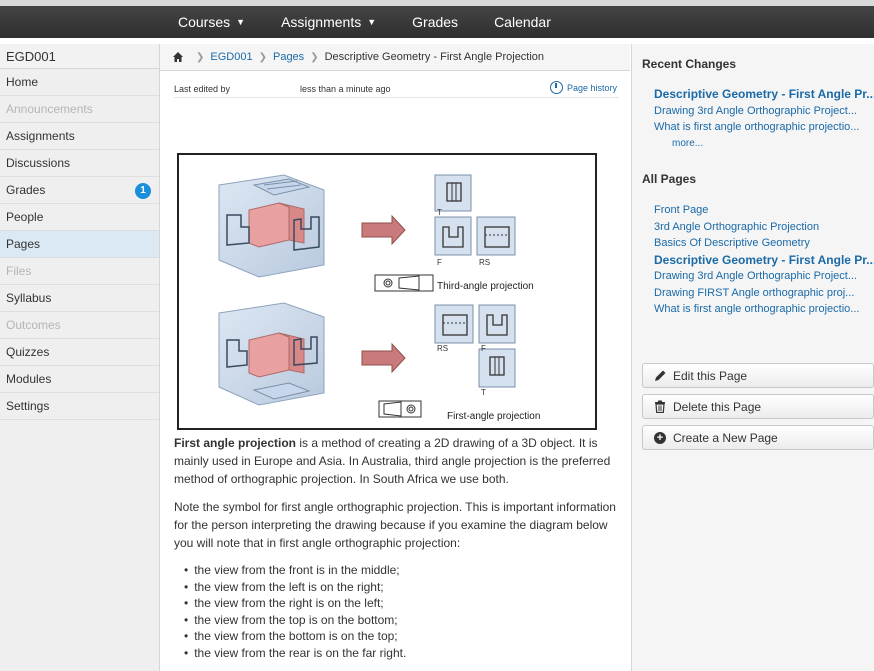 The width and height of the screenshot is (874, 671). I want to click on nav-assignments: Assignments ▼, so click(328, 22).